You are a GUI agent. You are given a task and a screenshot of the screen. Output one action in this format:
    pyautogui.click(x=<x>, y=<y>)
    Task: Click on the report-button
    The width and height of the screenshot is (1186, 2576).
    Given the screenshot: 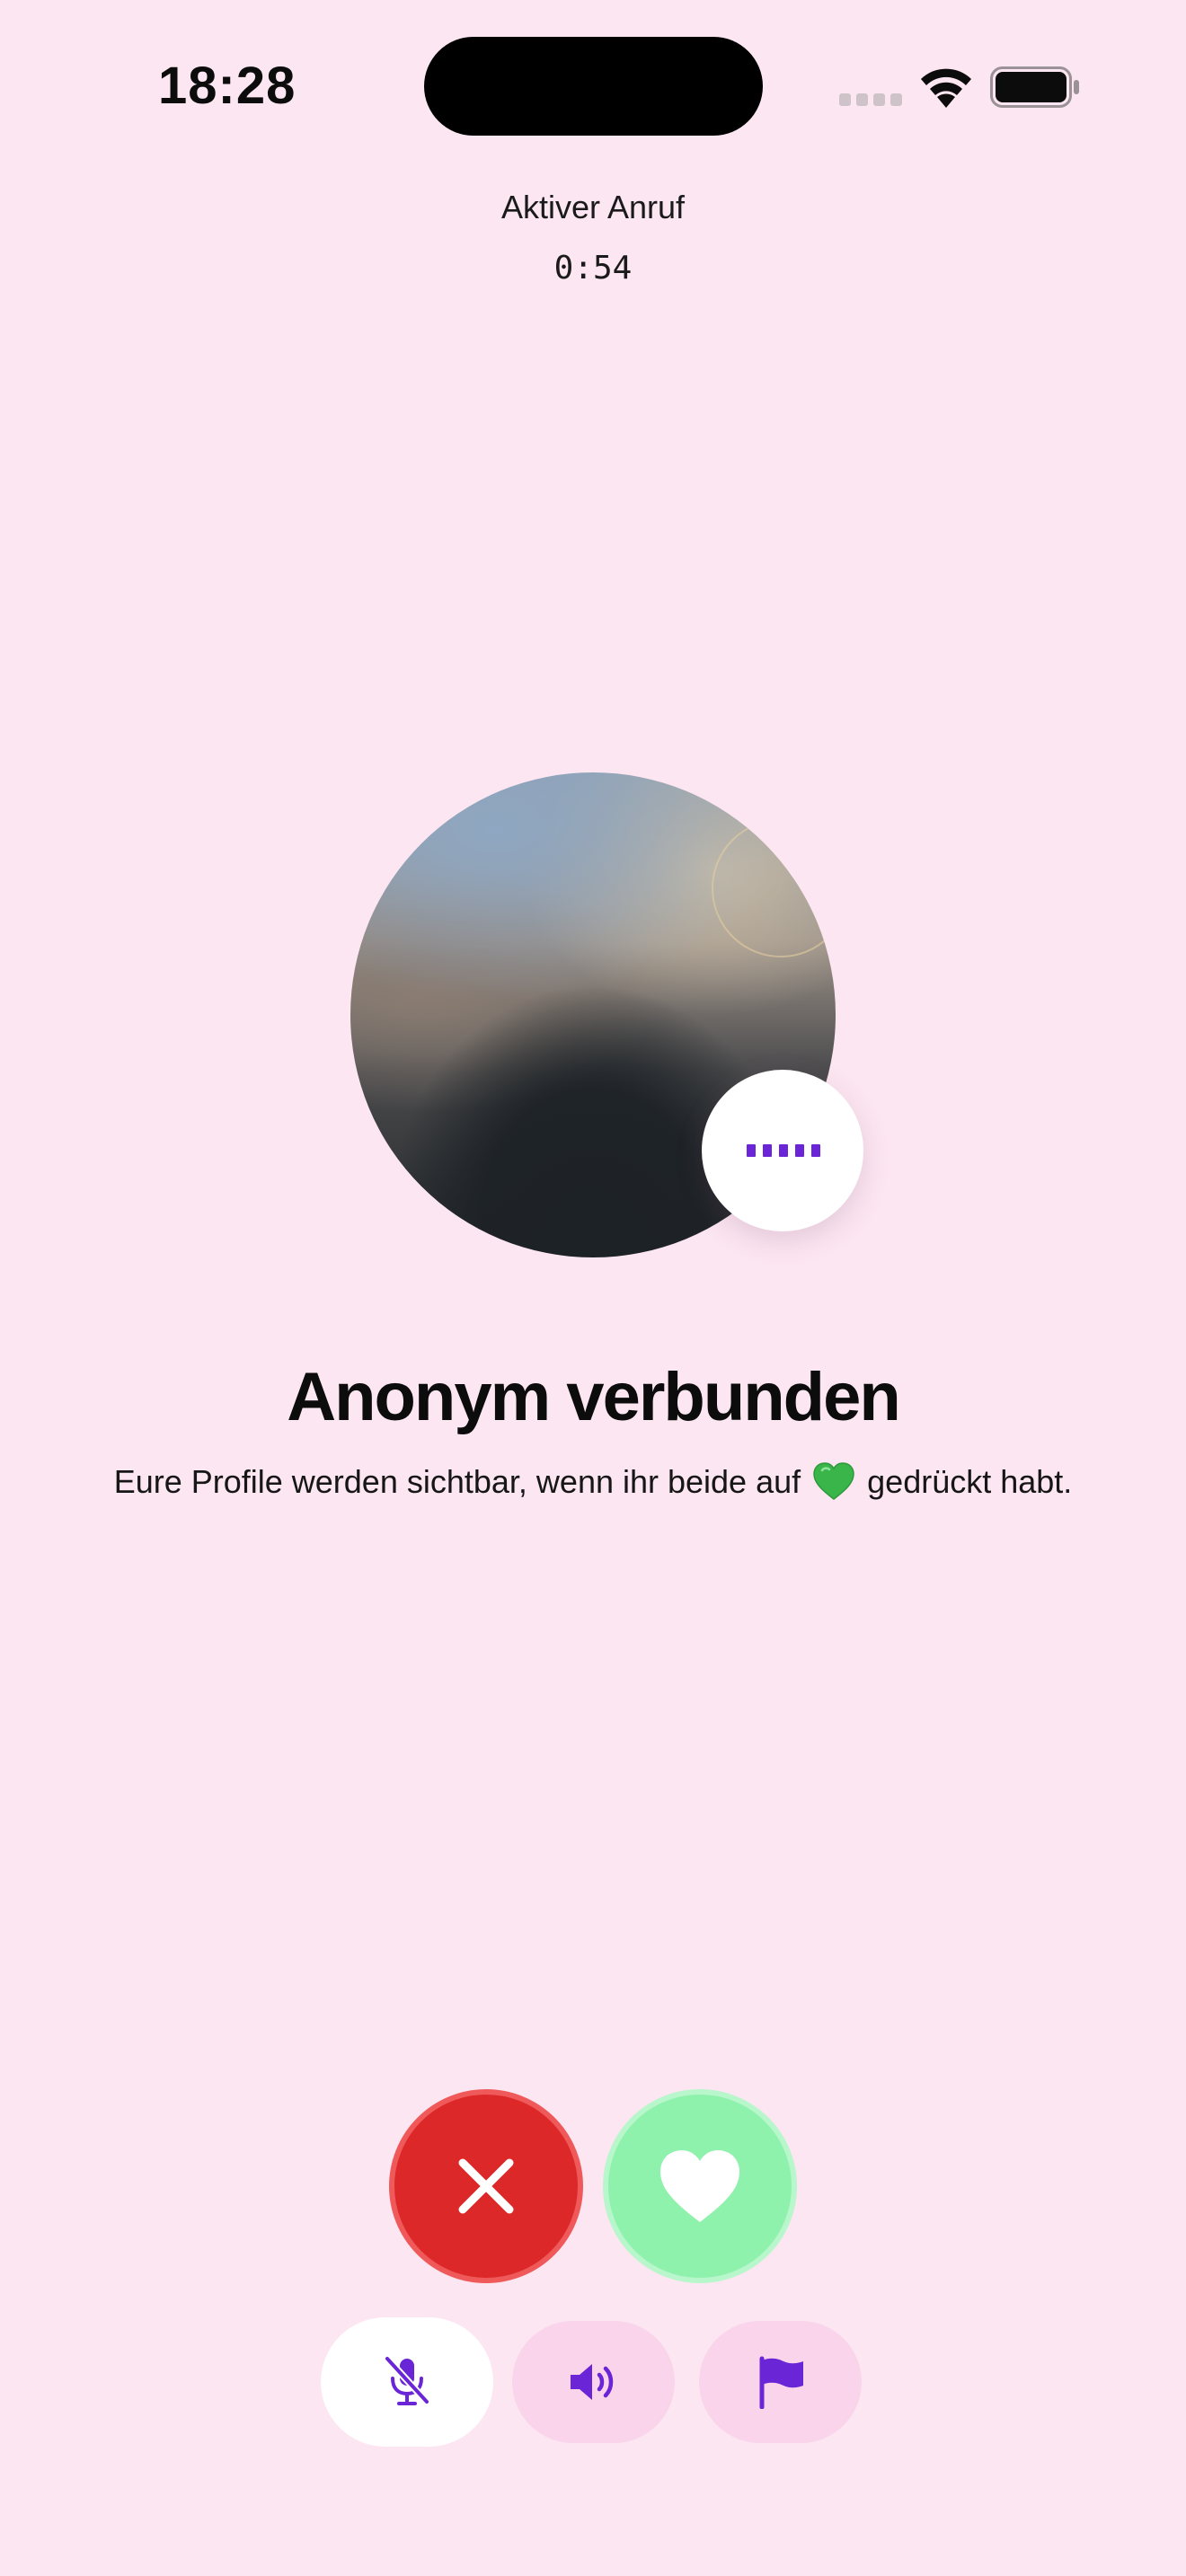 What is the action you would take?
    pyautogui.click(x=780, y=2382)
    